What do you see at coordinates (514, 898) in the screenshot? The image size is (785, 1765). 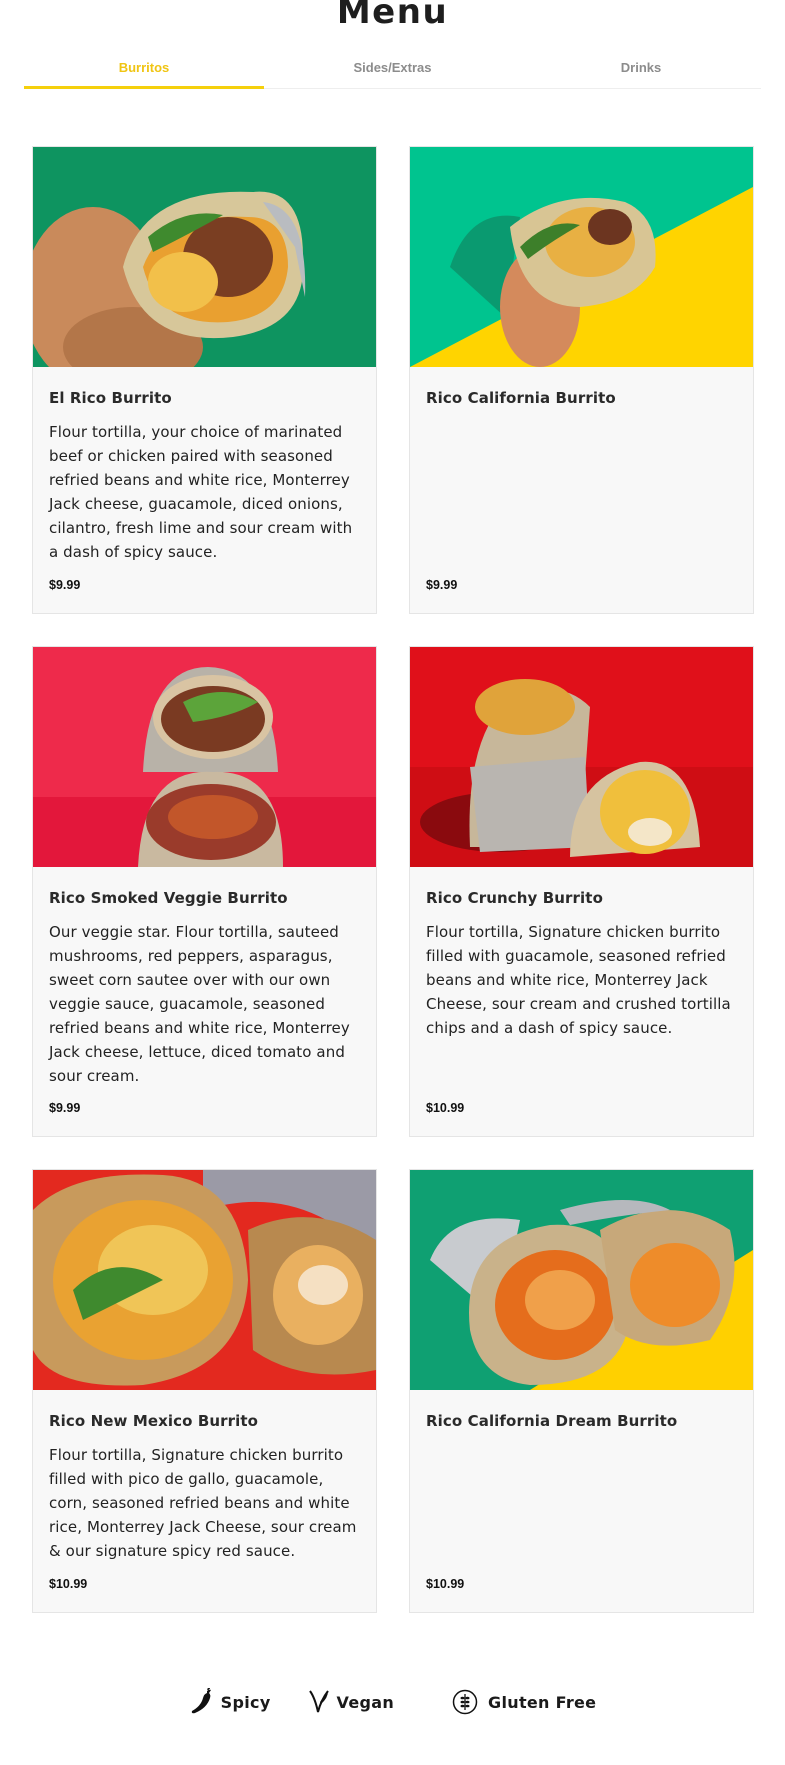 I see `menu-item-name: Rico Crunchy Burrito` at bounding box center [514, 898].